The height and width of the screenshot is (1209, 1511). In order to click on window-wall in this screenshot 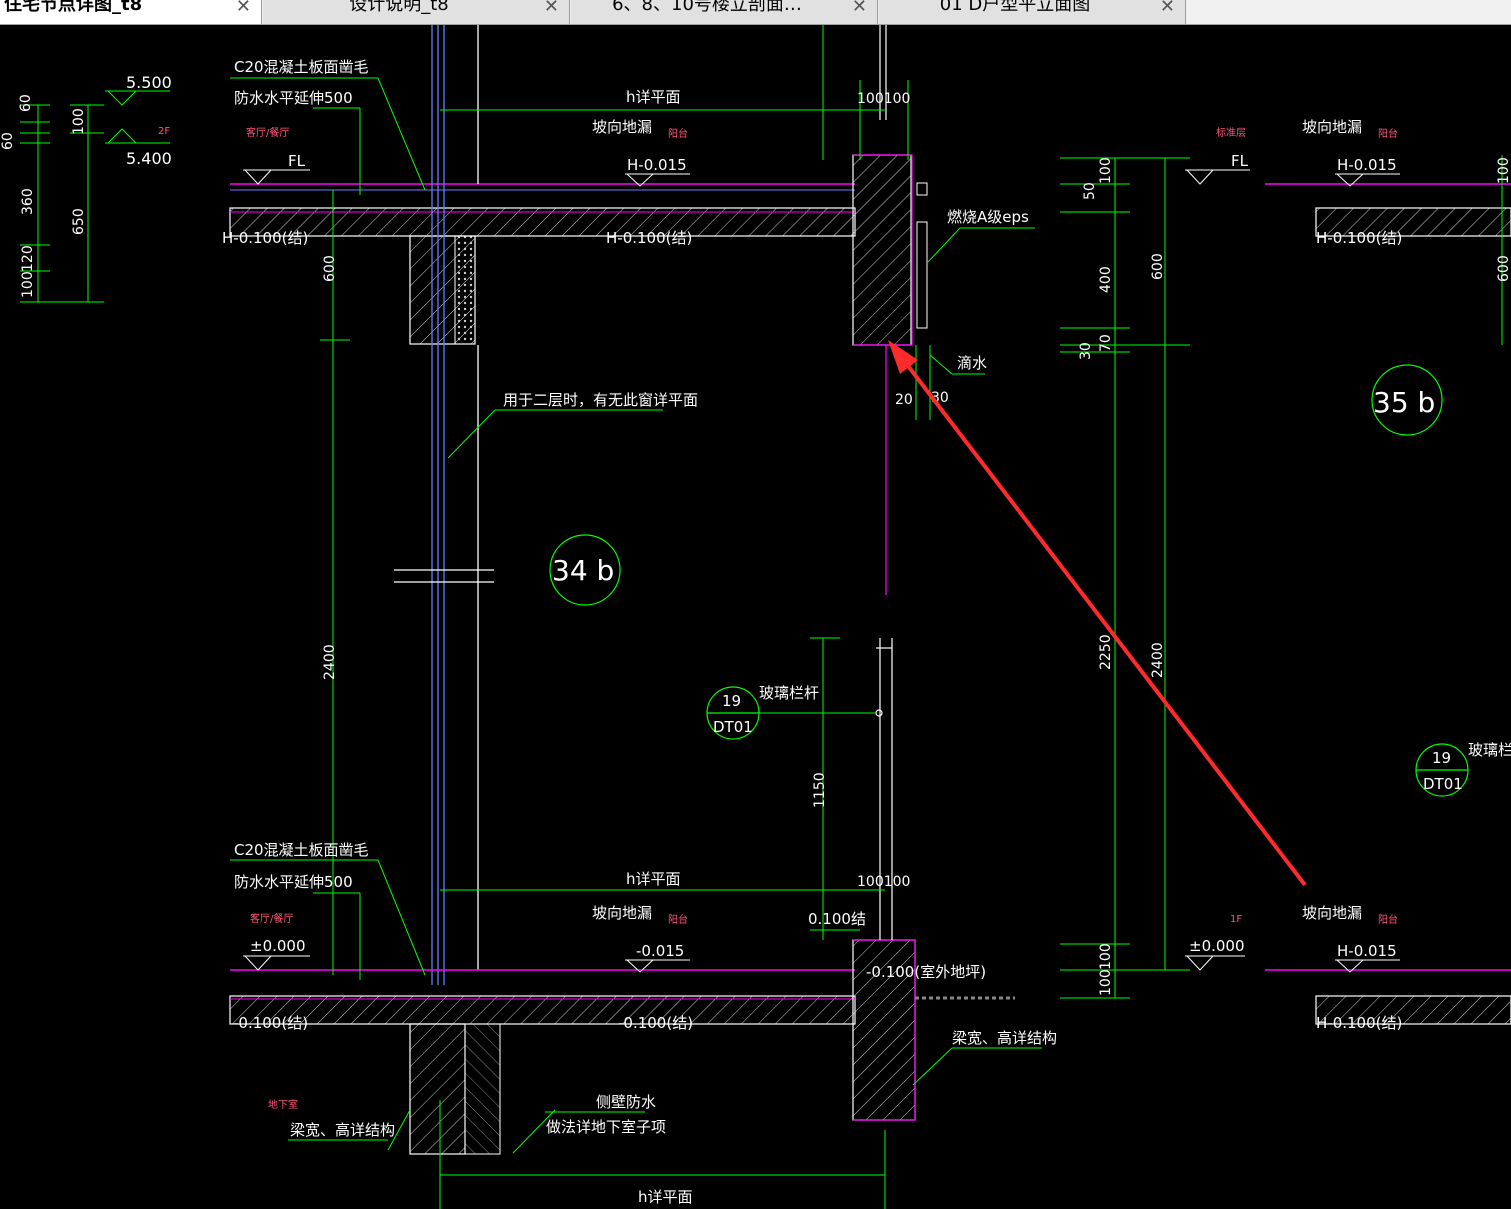, I will do `click(444, 505)`.